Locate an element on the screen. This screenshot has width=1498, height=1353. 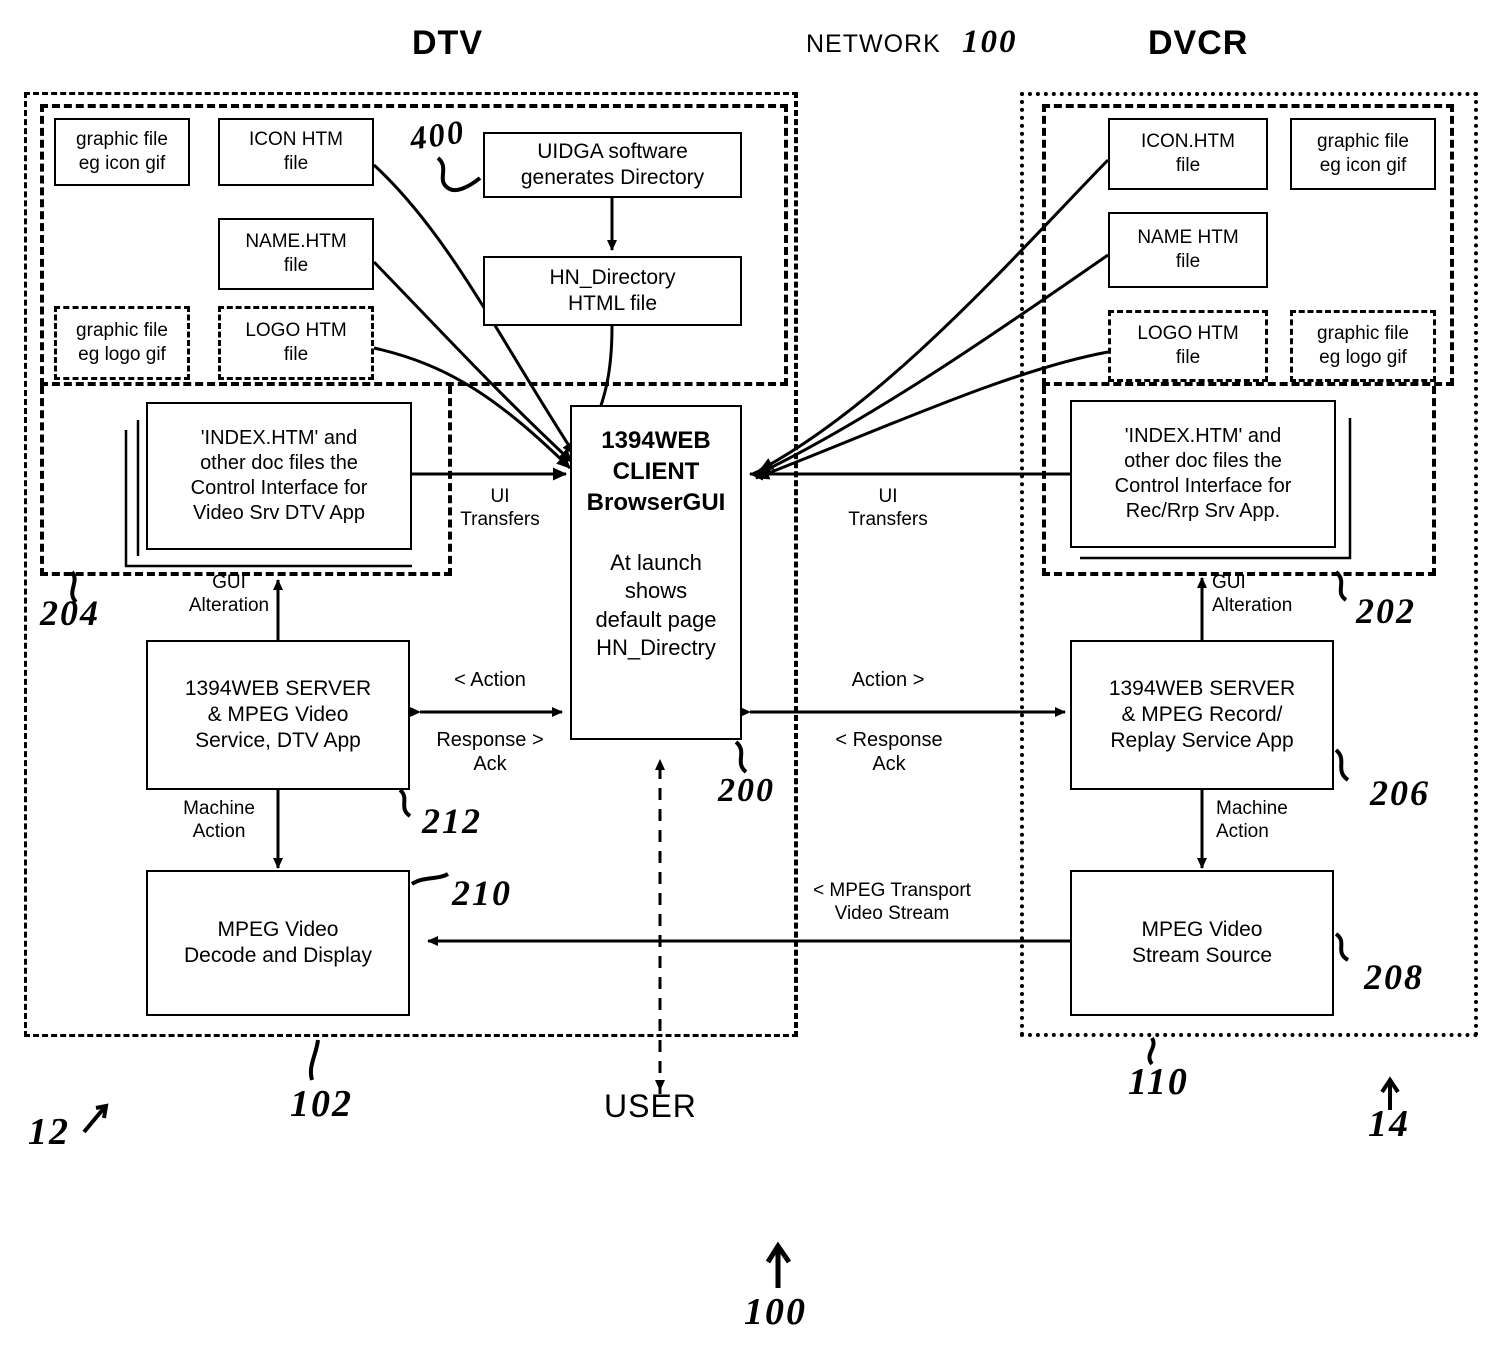
dtv-logo-htm-label: LOGO HTM file is located at coordinates (296, 342).